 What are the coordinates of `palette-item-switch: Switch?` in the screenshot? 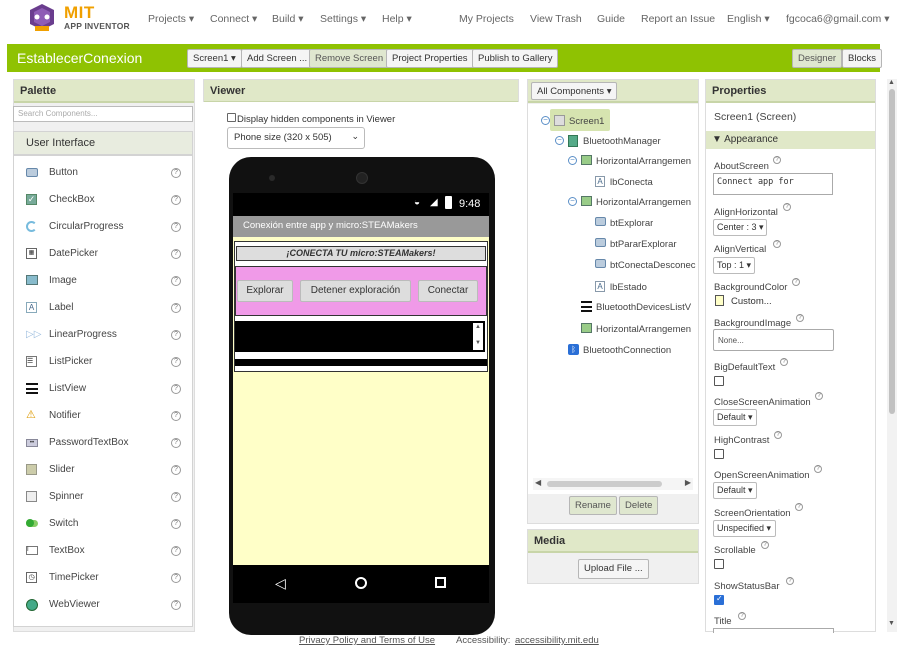 It's located at (103, 524).